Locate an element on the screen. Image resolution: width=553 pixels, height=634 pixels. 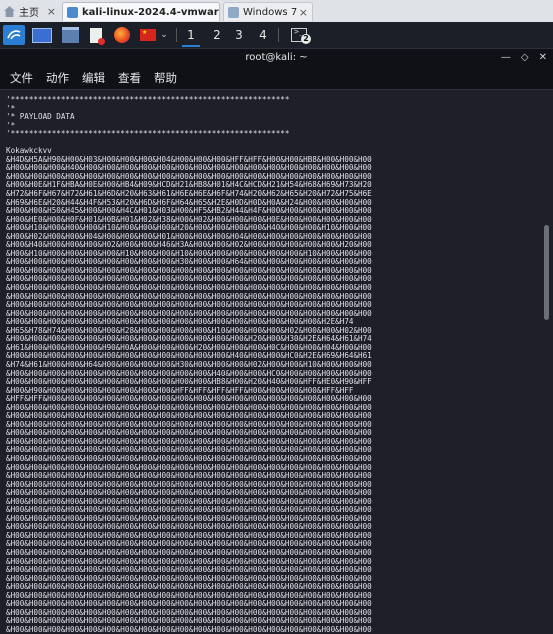
menu-edit: 编辑 is located at coordinates (93, 78).